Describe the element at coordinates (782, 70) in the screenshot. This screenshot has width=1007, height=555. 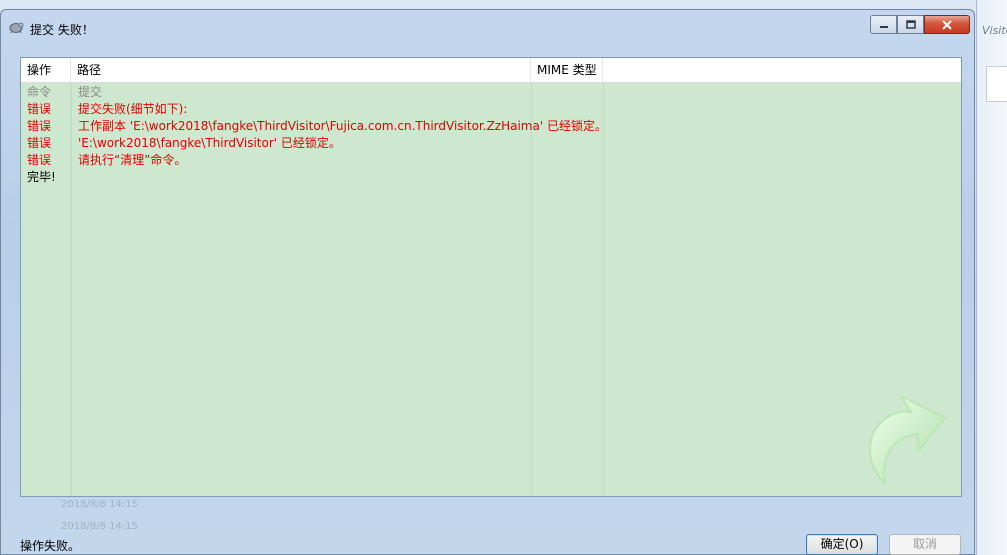
I see `column-header-filler` at that location.